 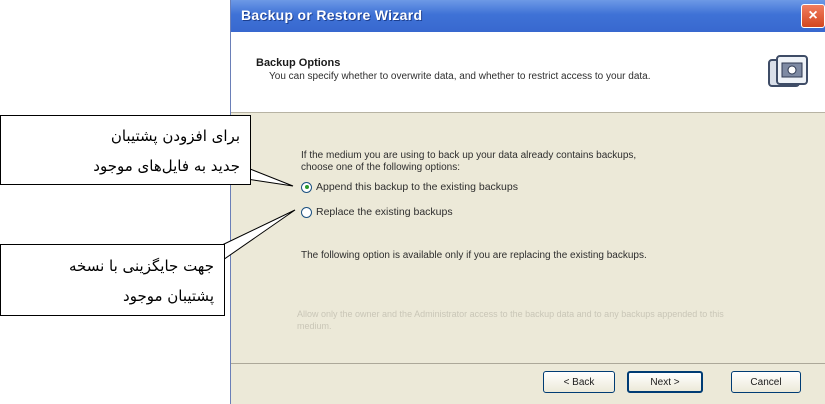 I want to click on callout-append-line1: برای افزودن پشتیبان, so click(x=175, y=136).